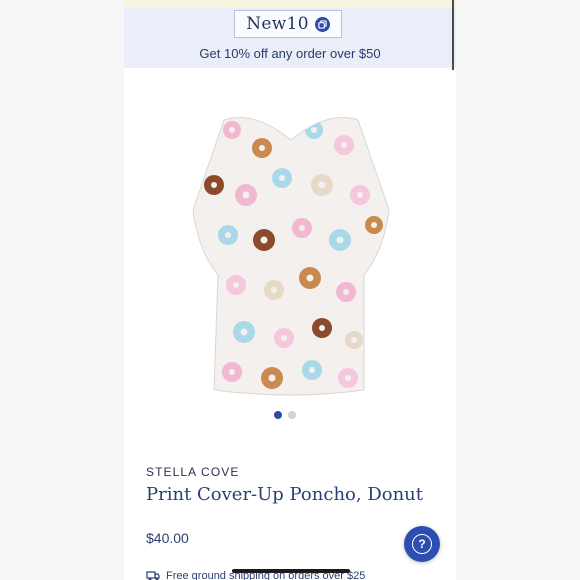 This screenshot has width=580, height=580. I want to click on truck-icon, so click(153, 575).